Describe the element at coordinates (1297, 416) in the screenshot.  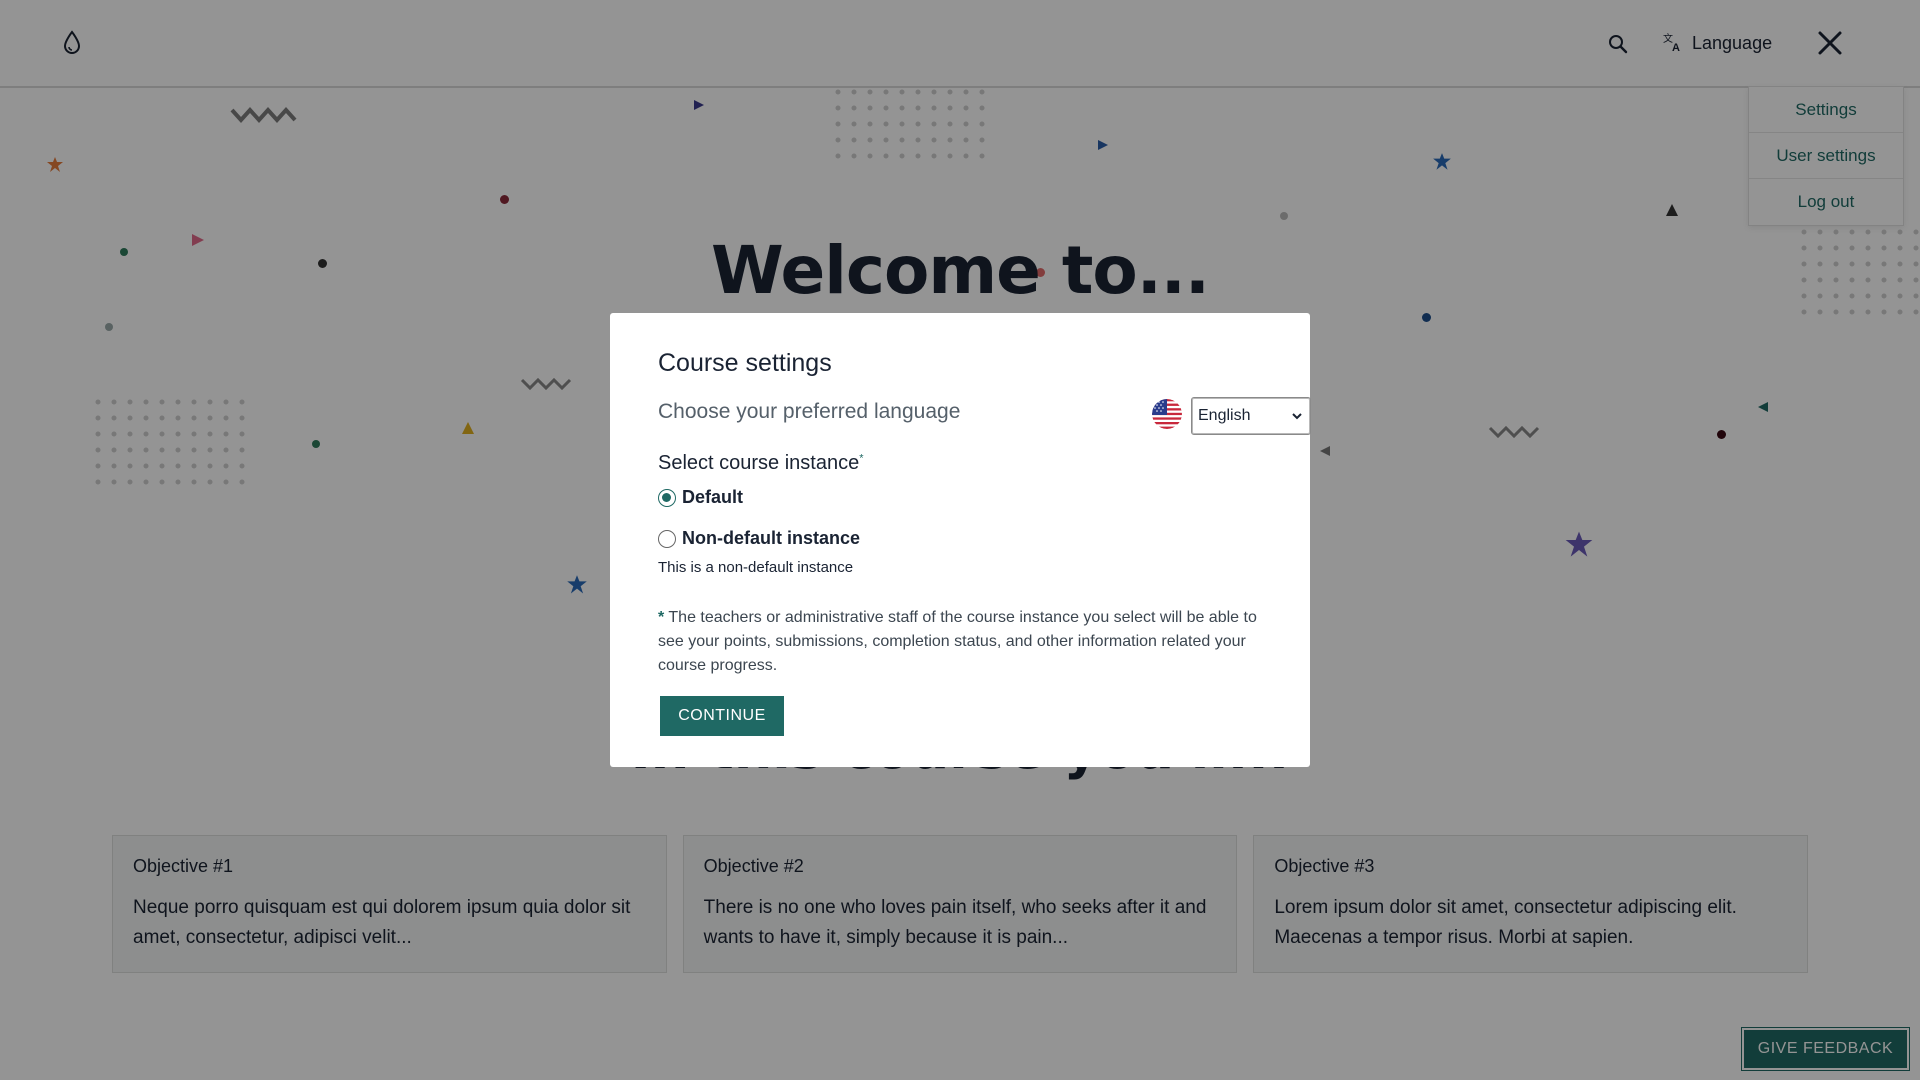
I see `chevron-down-icon` at that location.